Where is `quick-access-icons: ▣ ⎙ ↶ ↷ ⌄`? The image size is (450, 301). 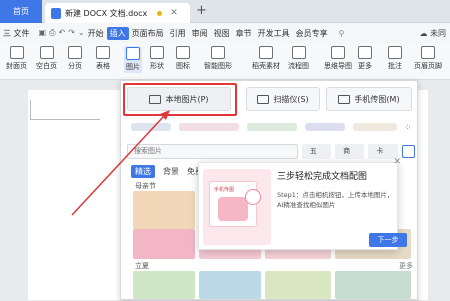
quick-access-icons: ▣ ⎙ ↶ ↷ ⌄ is located at coordinates (62, 33).